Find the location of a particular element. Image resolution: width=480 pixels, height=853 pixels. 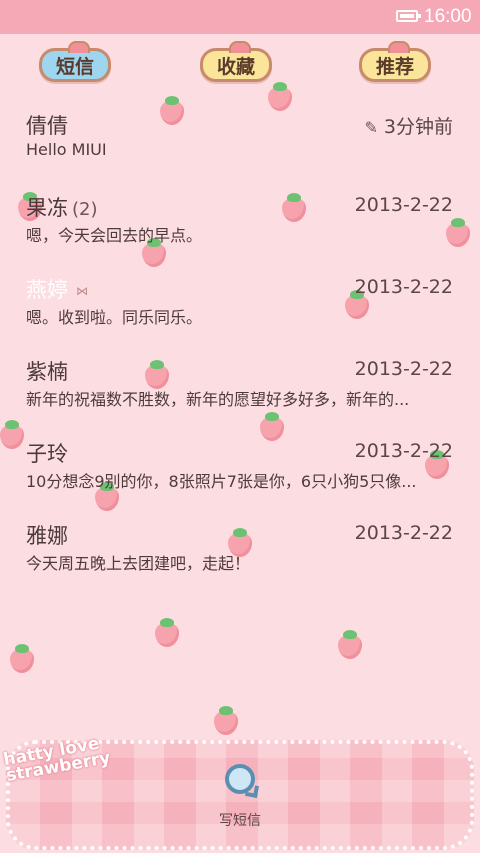

tab-label: 收藏 is located at coordinates (235, 66).